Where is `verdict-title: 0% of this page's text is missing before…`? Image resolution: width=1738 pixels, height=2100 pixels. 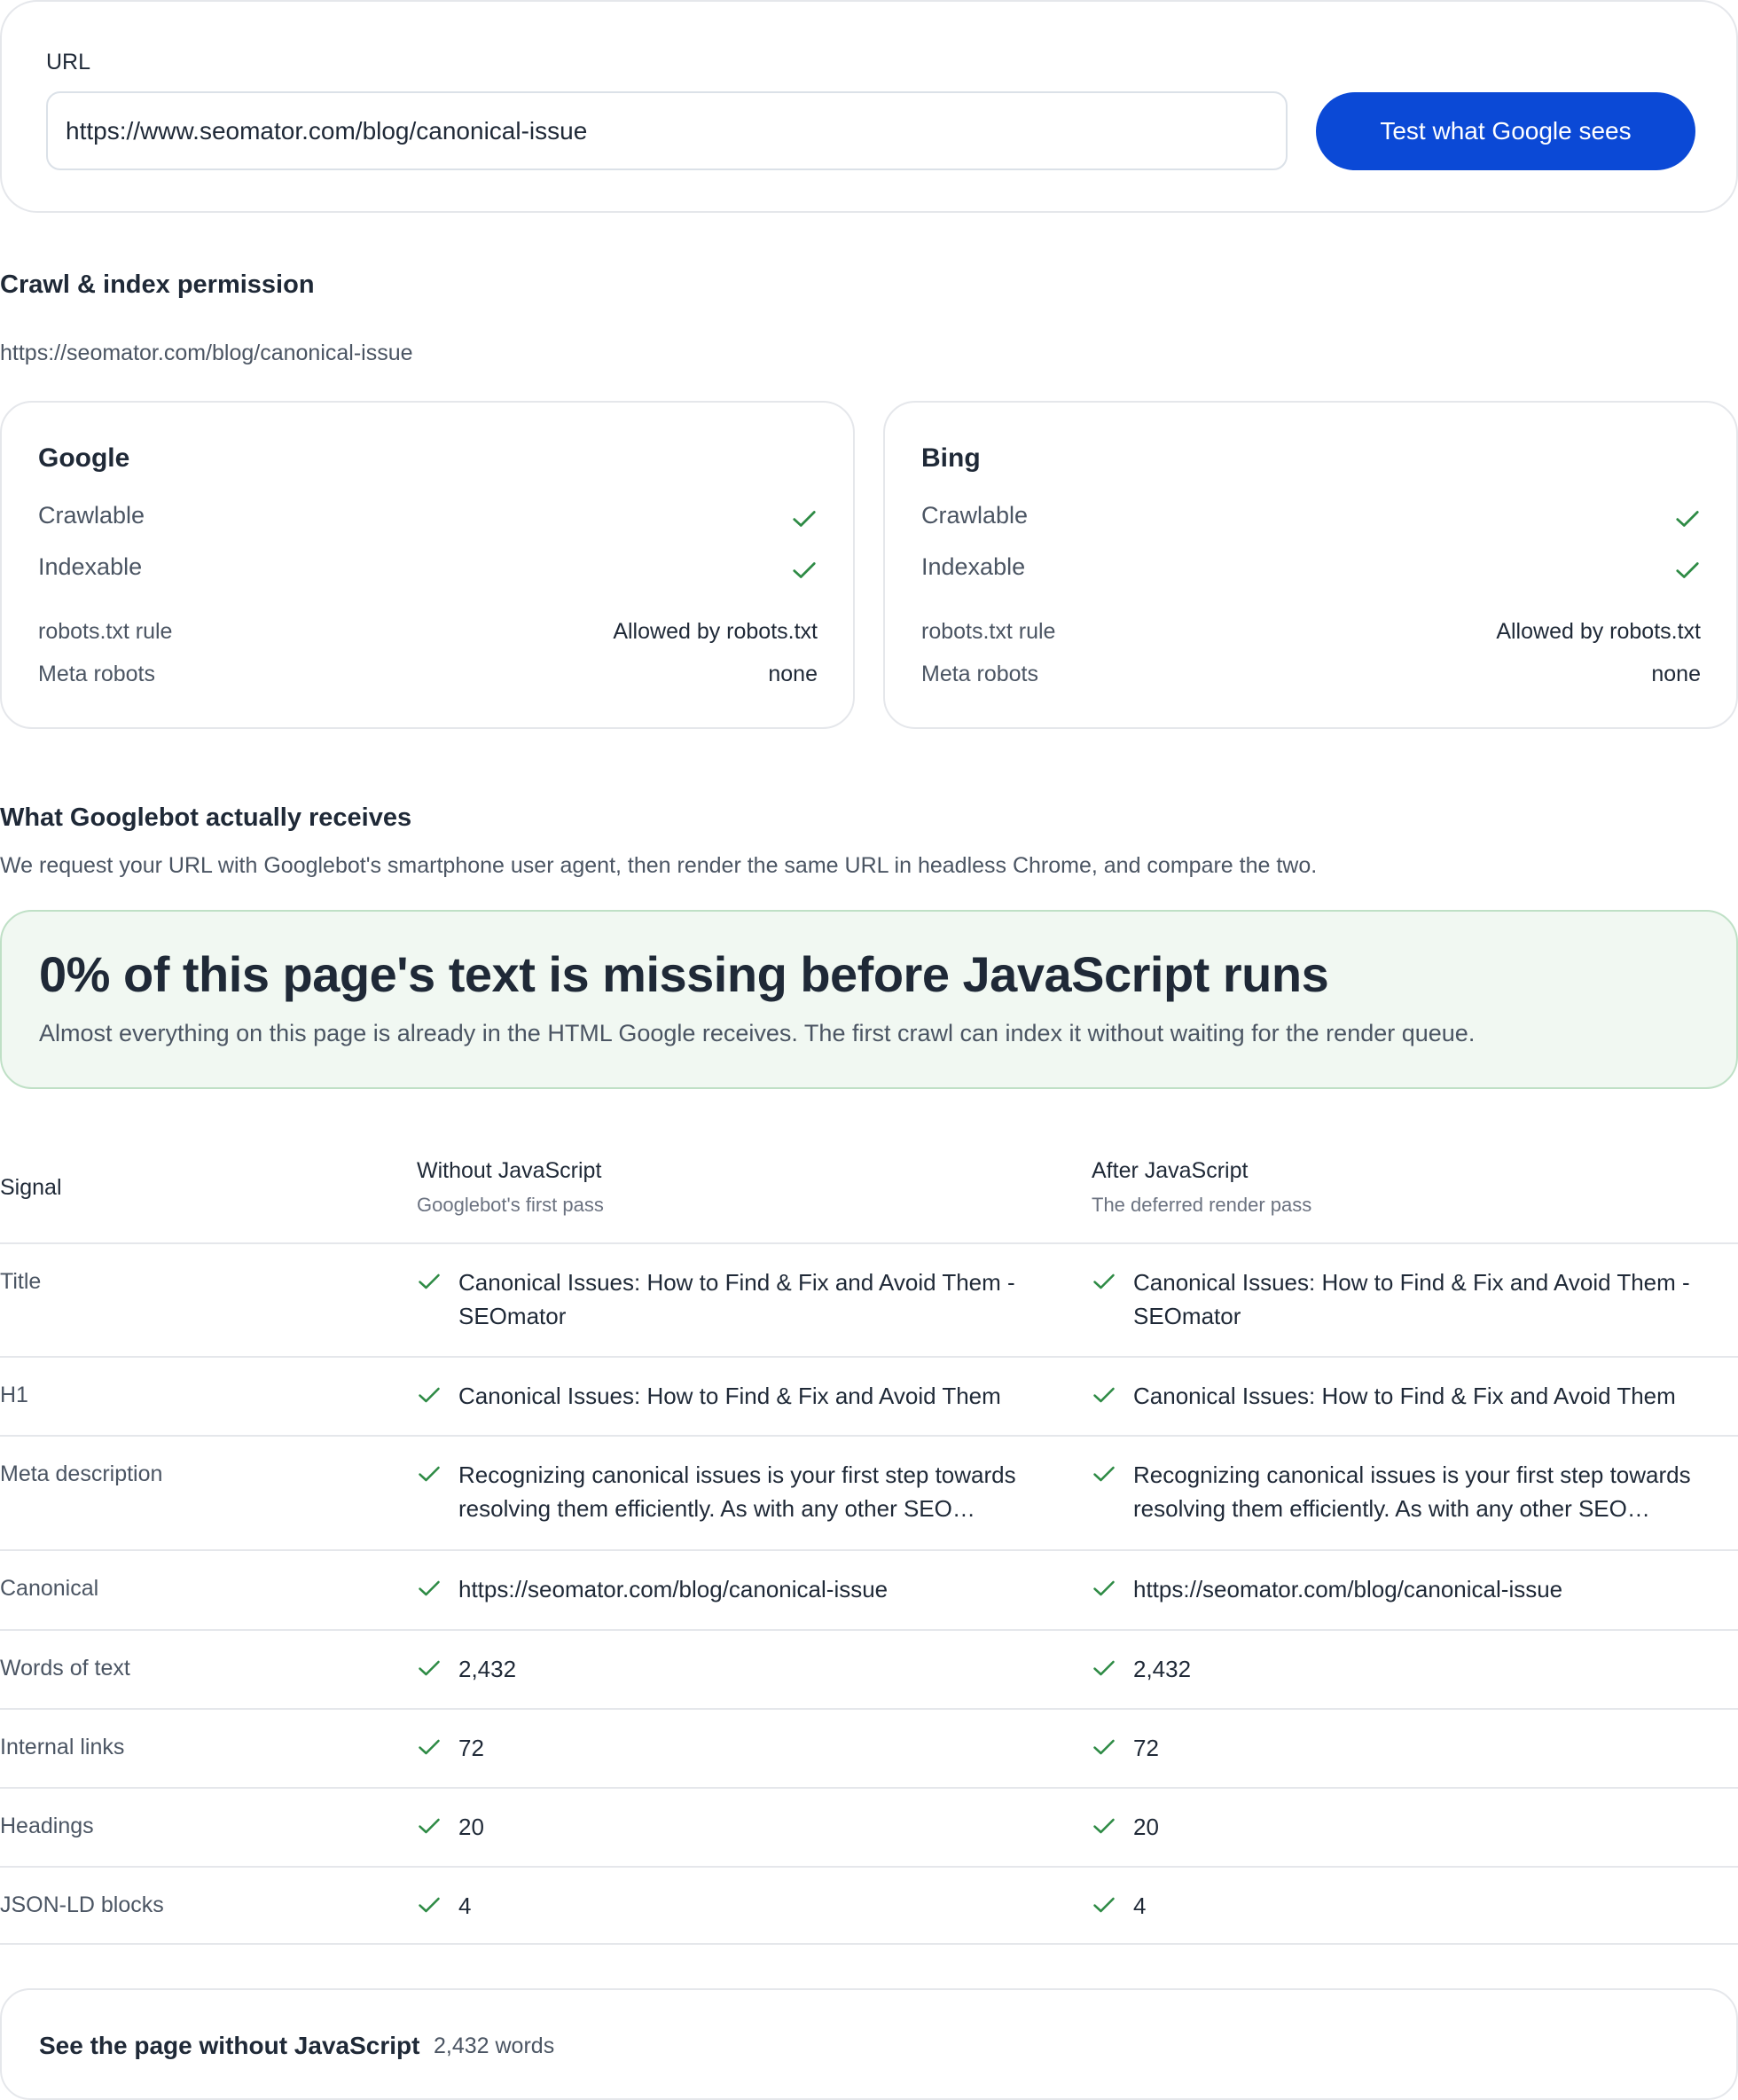 verdict-title: 0% of this page's text is missing before… is located at coordinates (684, 974).